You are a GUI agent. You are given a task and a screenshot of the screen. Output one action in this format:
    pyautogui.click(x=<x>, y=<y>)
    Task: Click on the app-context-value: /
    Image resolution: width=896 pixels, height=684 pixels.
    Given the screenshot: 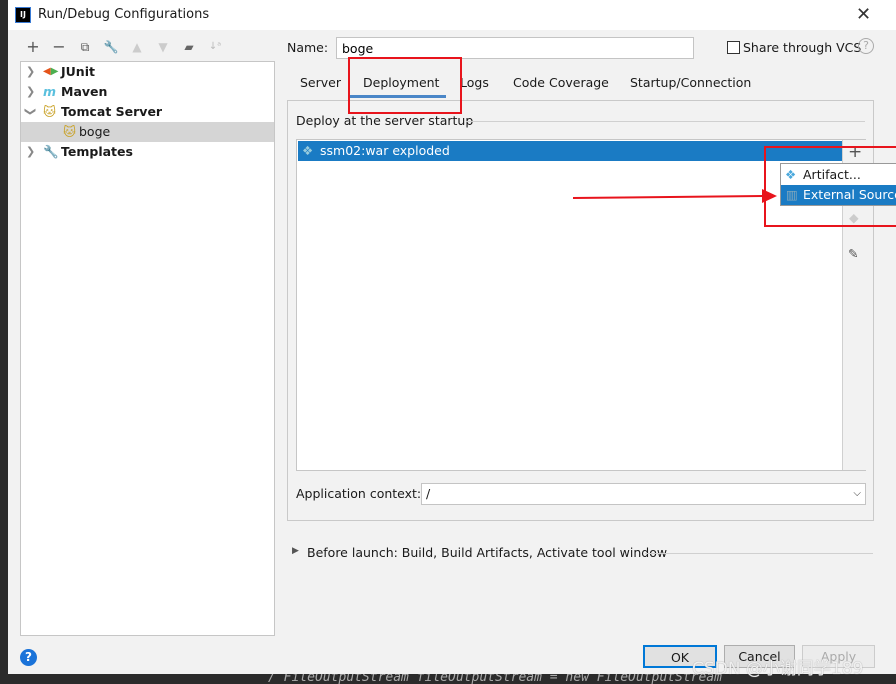 What is the action you would take?
    pyautogui.click(x=428, y=493)
    